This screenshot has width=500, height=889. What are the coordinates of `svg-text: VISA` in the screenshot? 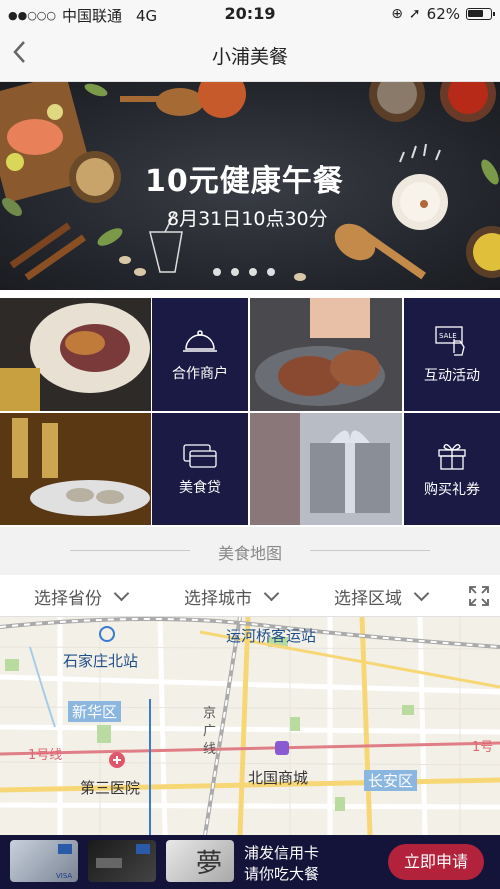 It's located at (64, 876).